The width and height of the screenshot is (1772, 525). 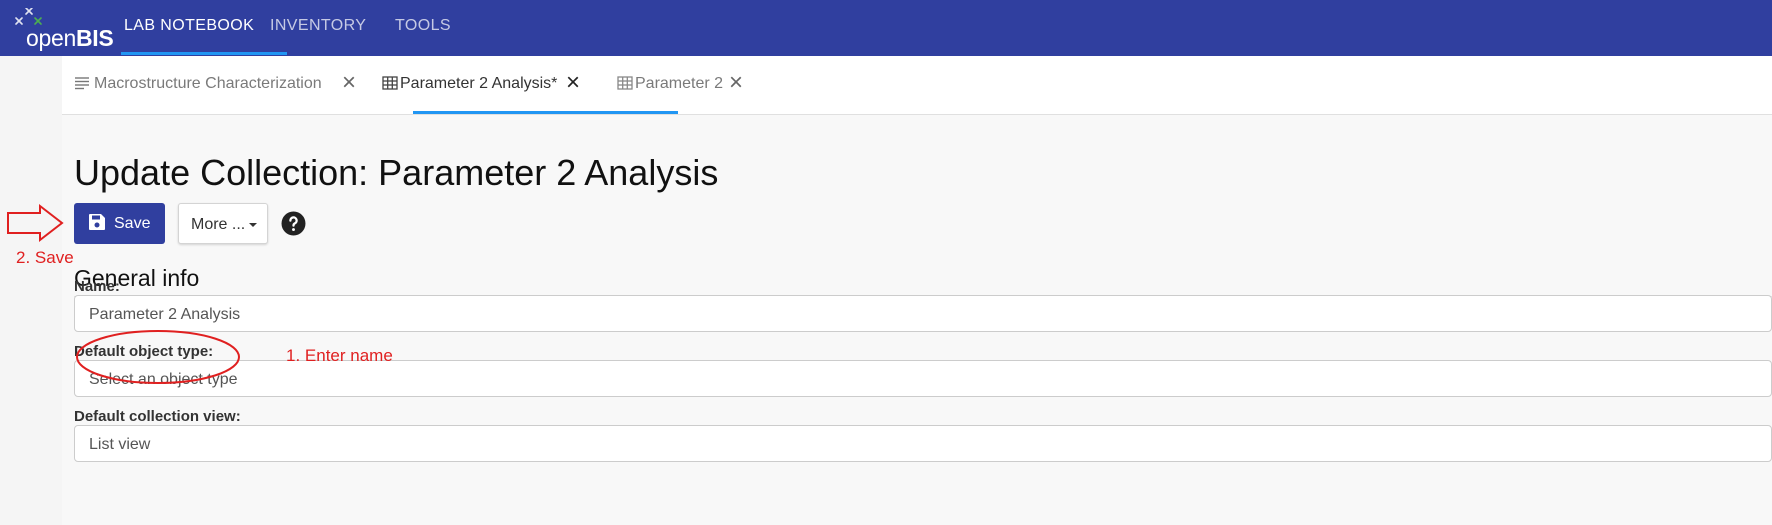 I want to click on annotation-step-2: 2. Save, so click(x=45, y=257).